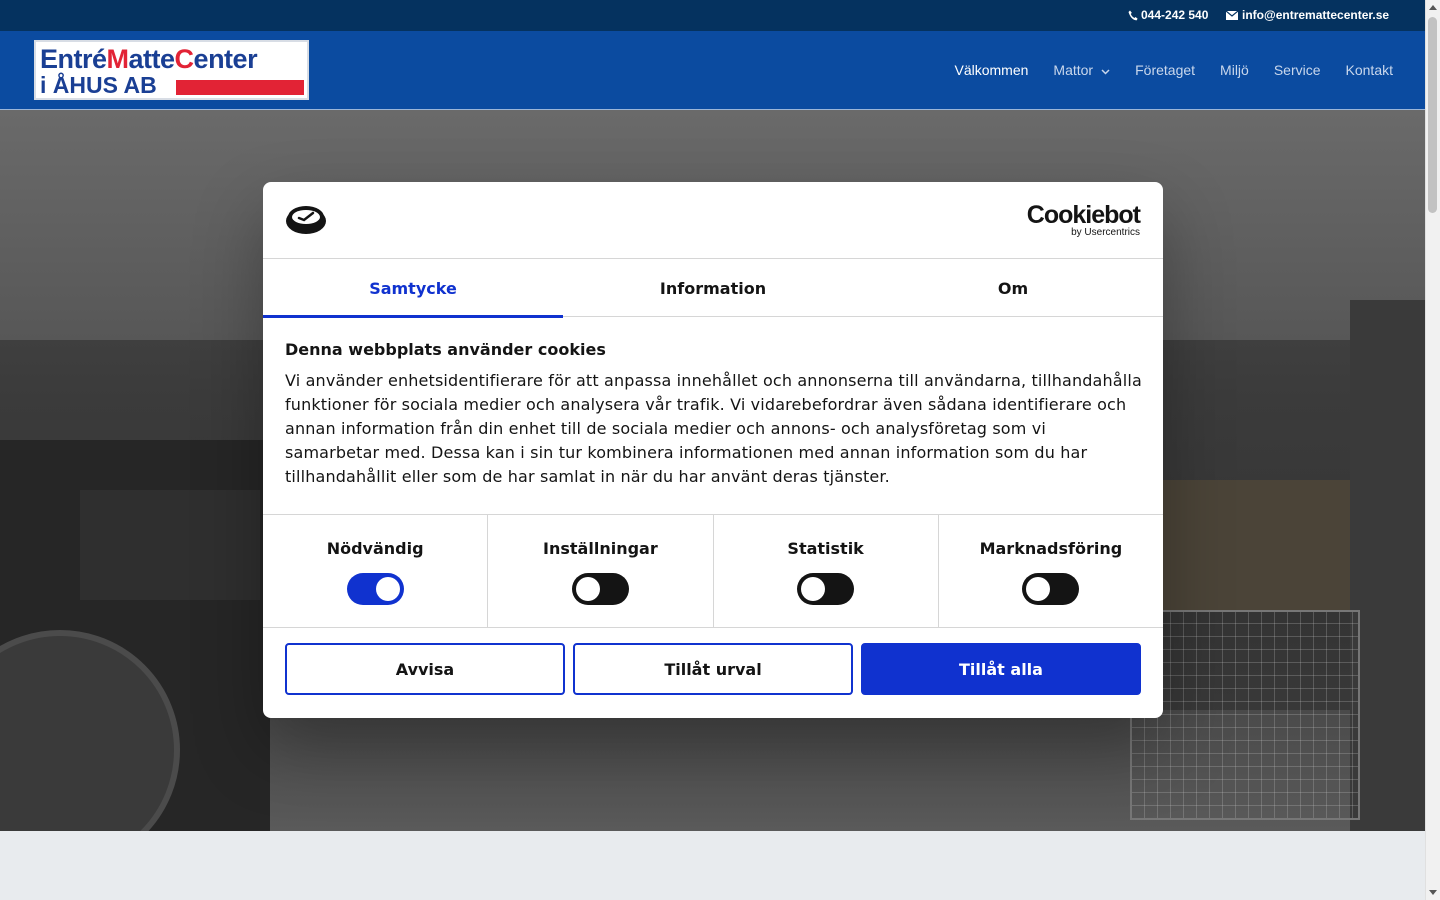 Image resolution: width=1440 pixels, height=900 pixels. Describe the element at coordinates (712, 15) in the screenshot. I see `top-bar: 044-242 540 info@entremattecenter.se` at that location.